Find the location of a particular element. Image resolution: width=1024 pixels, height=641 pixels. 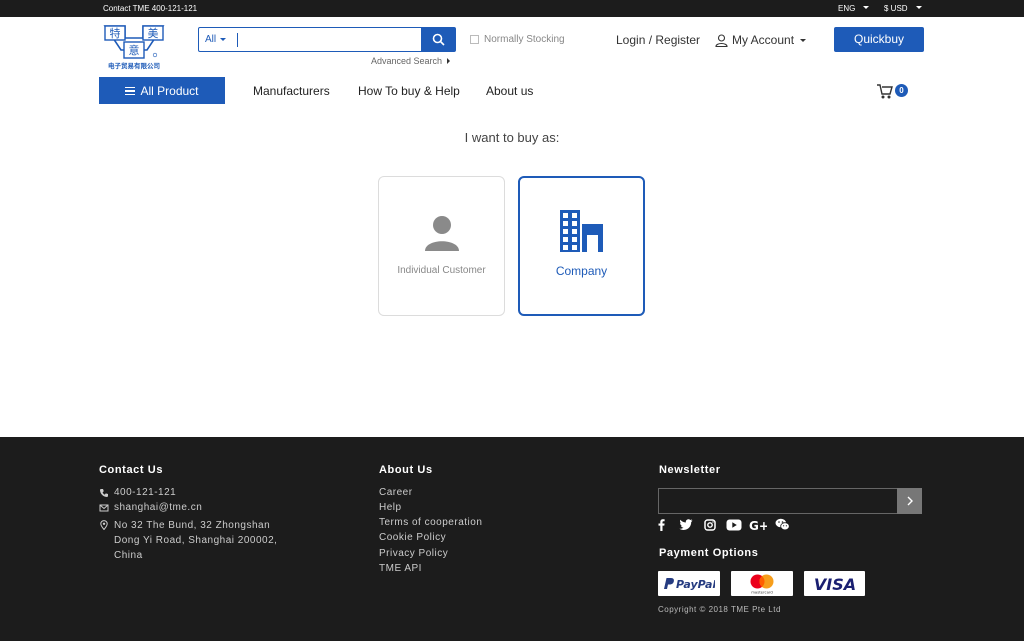

currency-label: $ USD is located at coordinates (896, 8).